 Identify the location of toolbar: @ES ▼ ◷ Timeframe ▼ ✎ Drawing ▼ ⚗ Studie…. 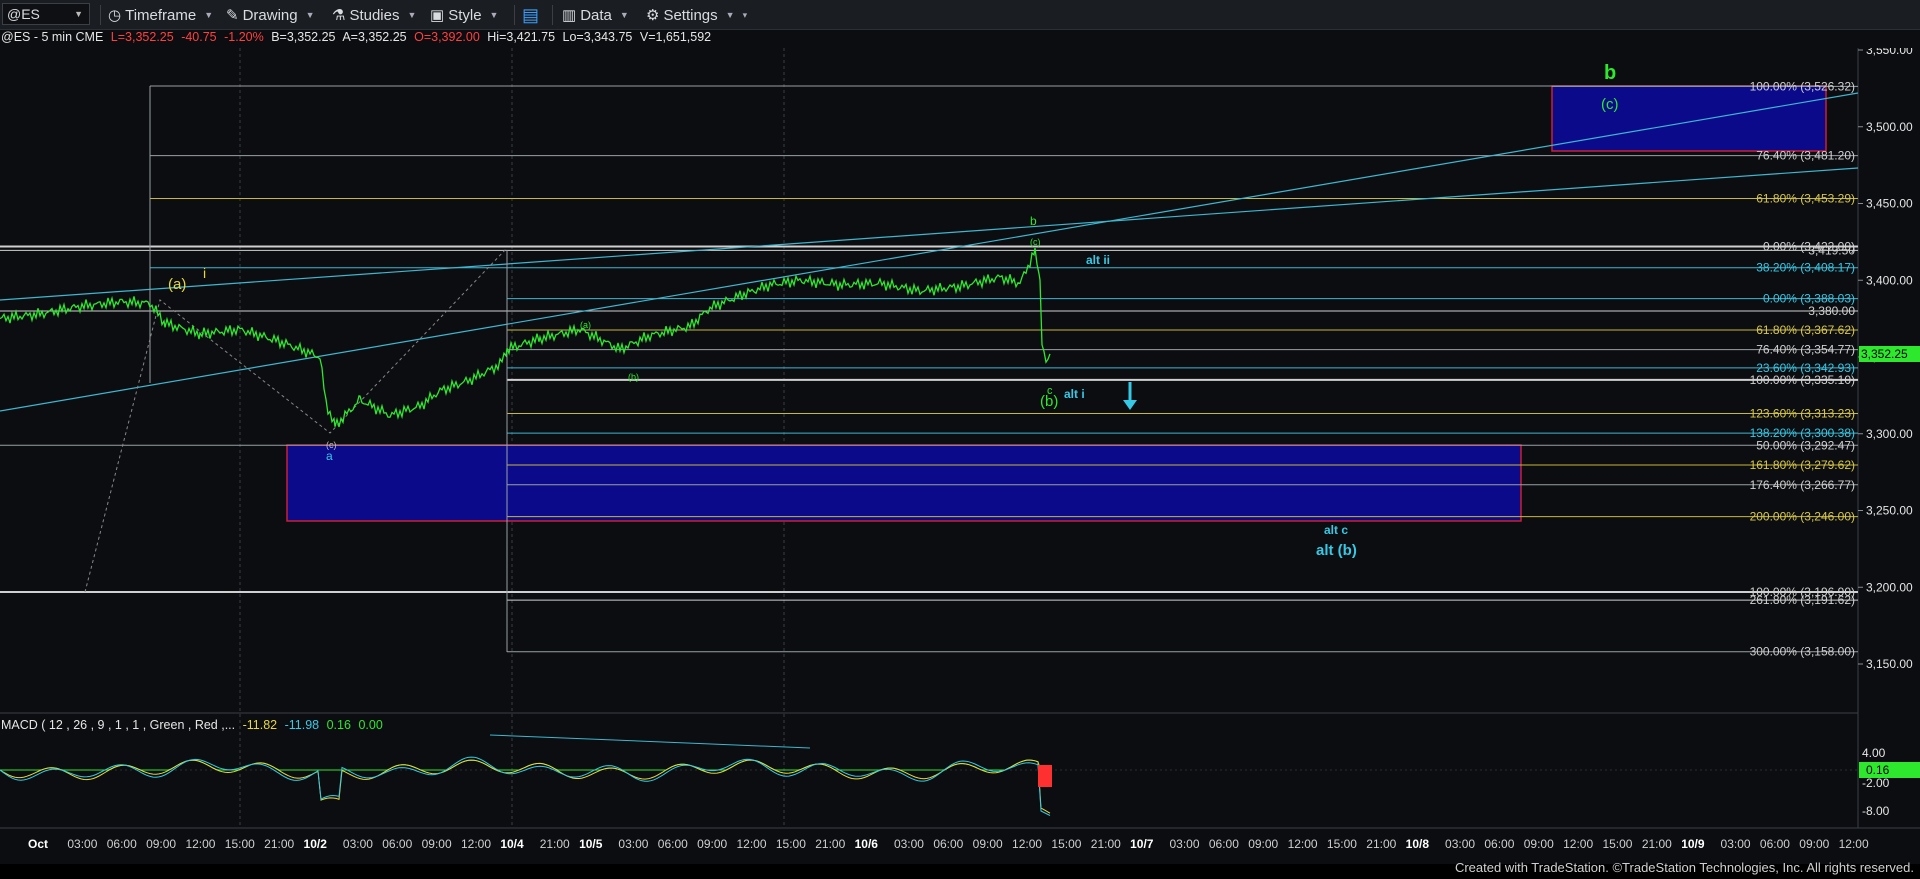
(960, 15).